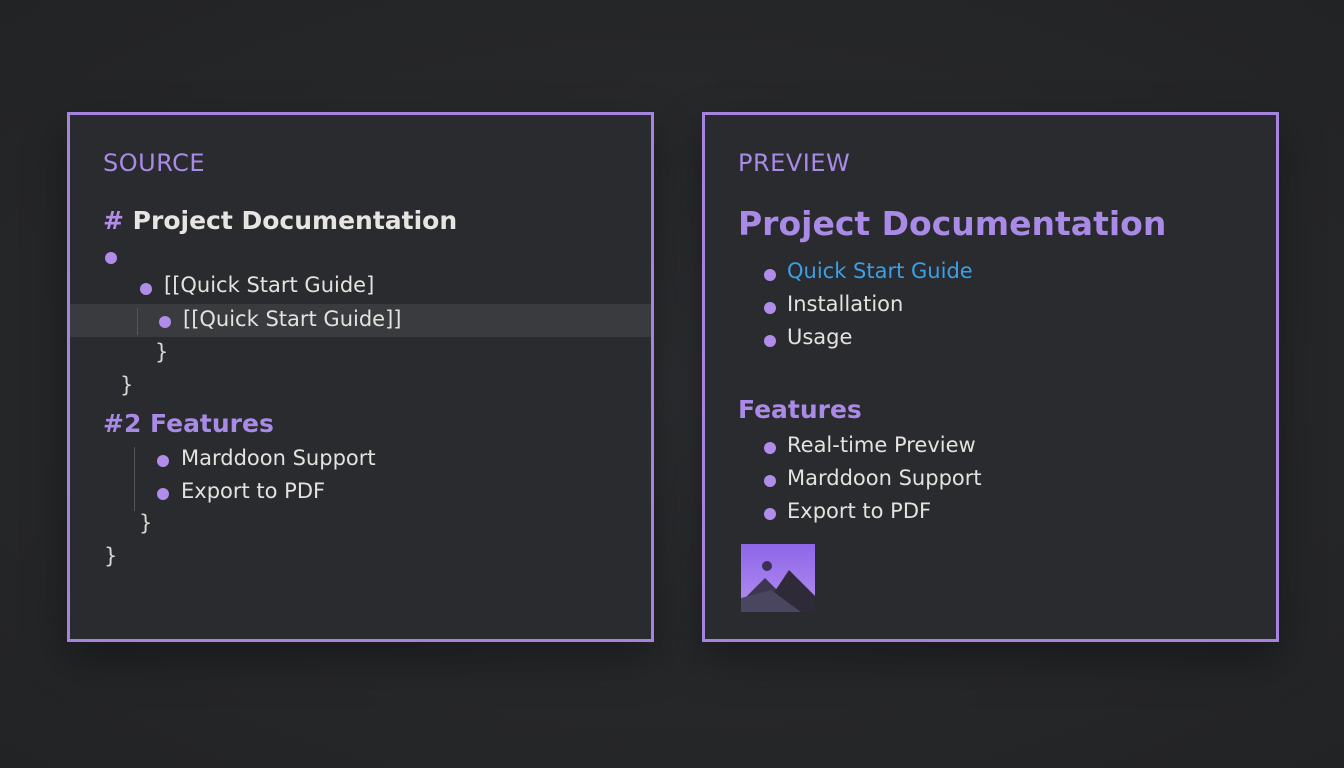  Describe the element at coordinates (884, 478) in the screenshot. I see `preview-feature-item: Marddoon Support` at that location.